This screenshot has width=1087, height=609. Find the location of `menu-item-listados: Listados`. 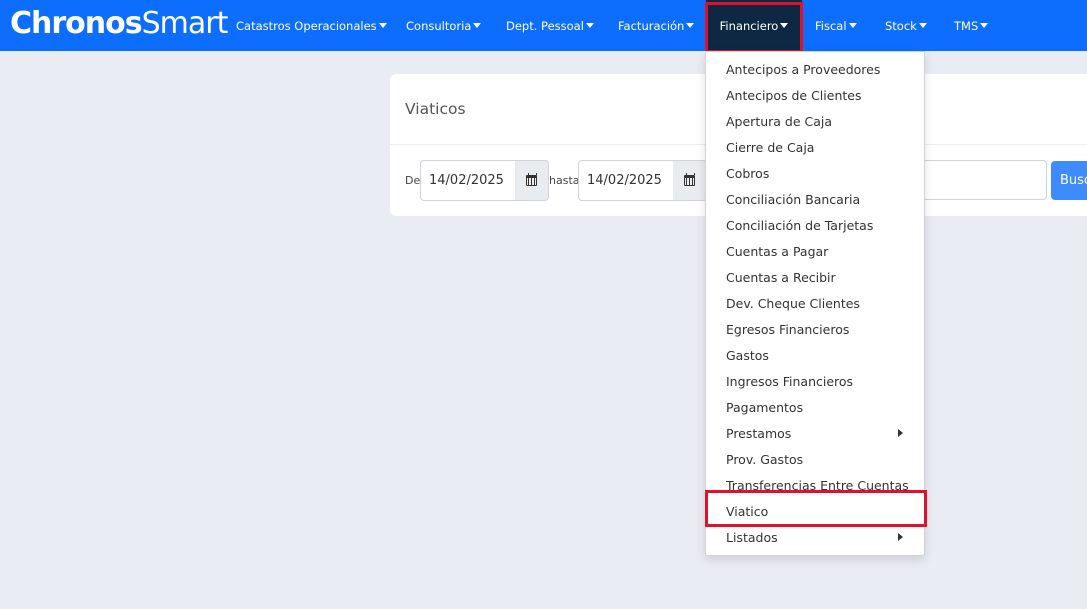

menu-item-listados: Listados is located at coordinates (815, 537).